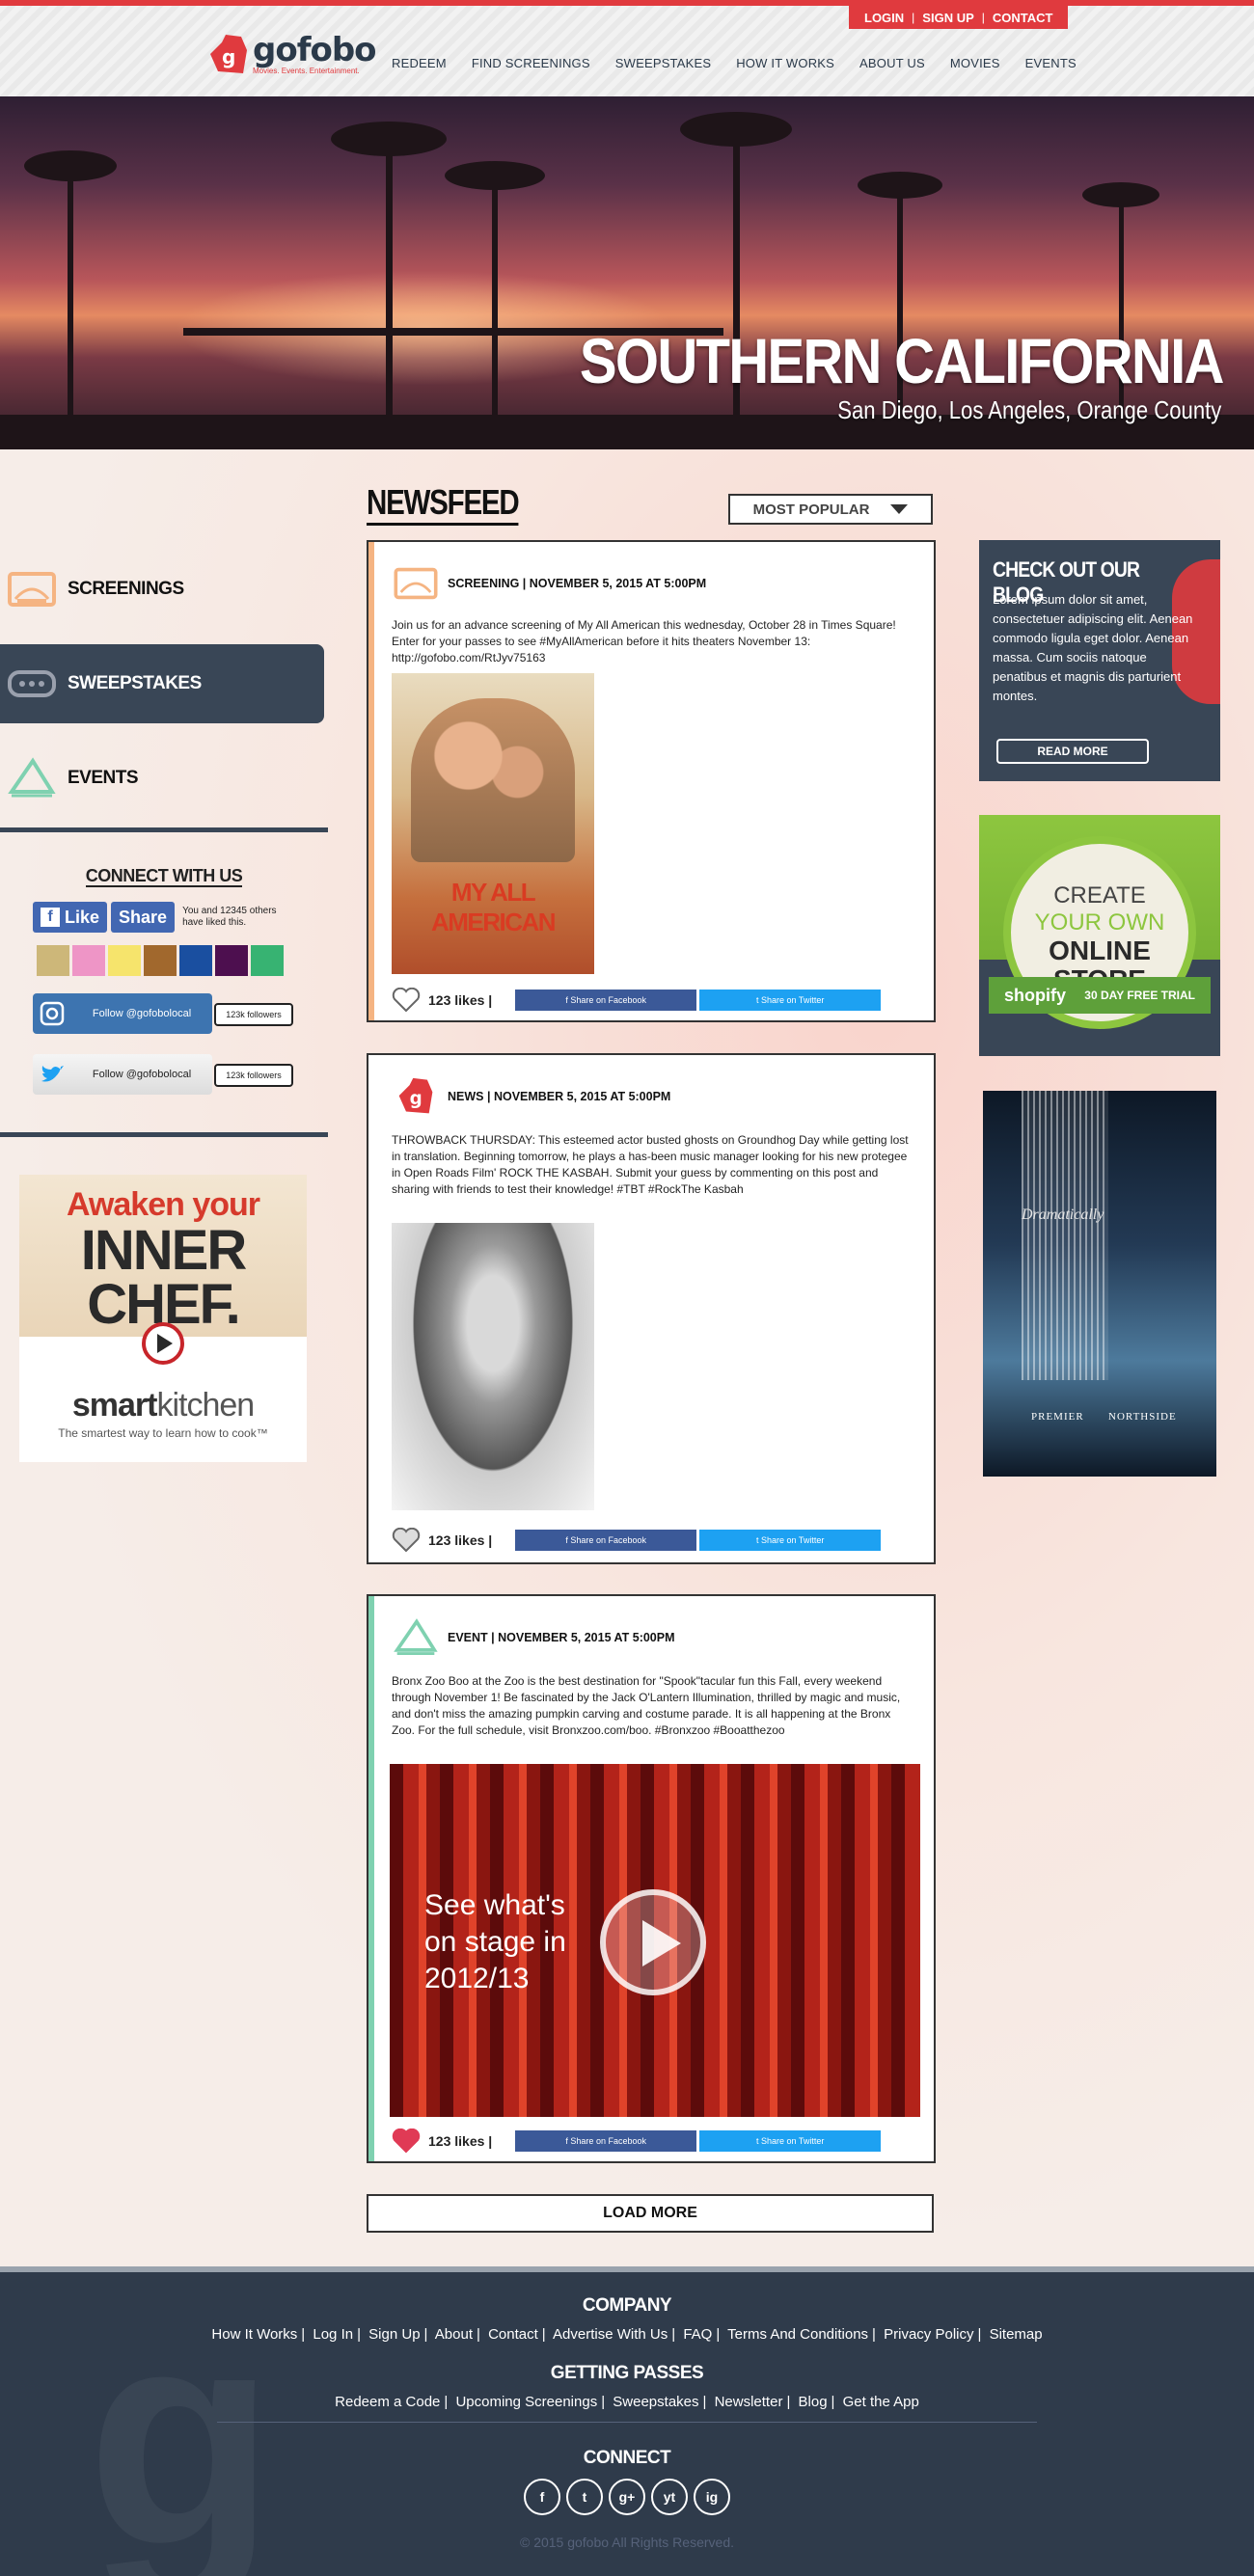 The height and width of the screenshot is (2576, 1254). I want to click on load-more-button: LOAD MORE, so click(650, 2213).